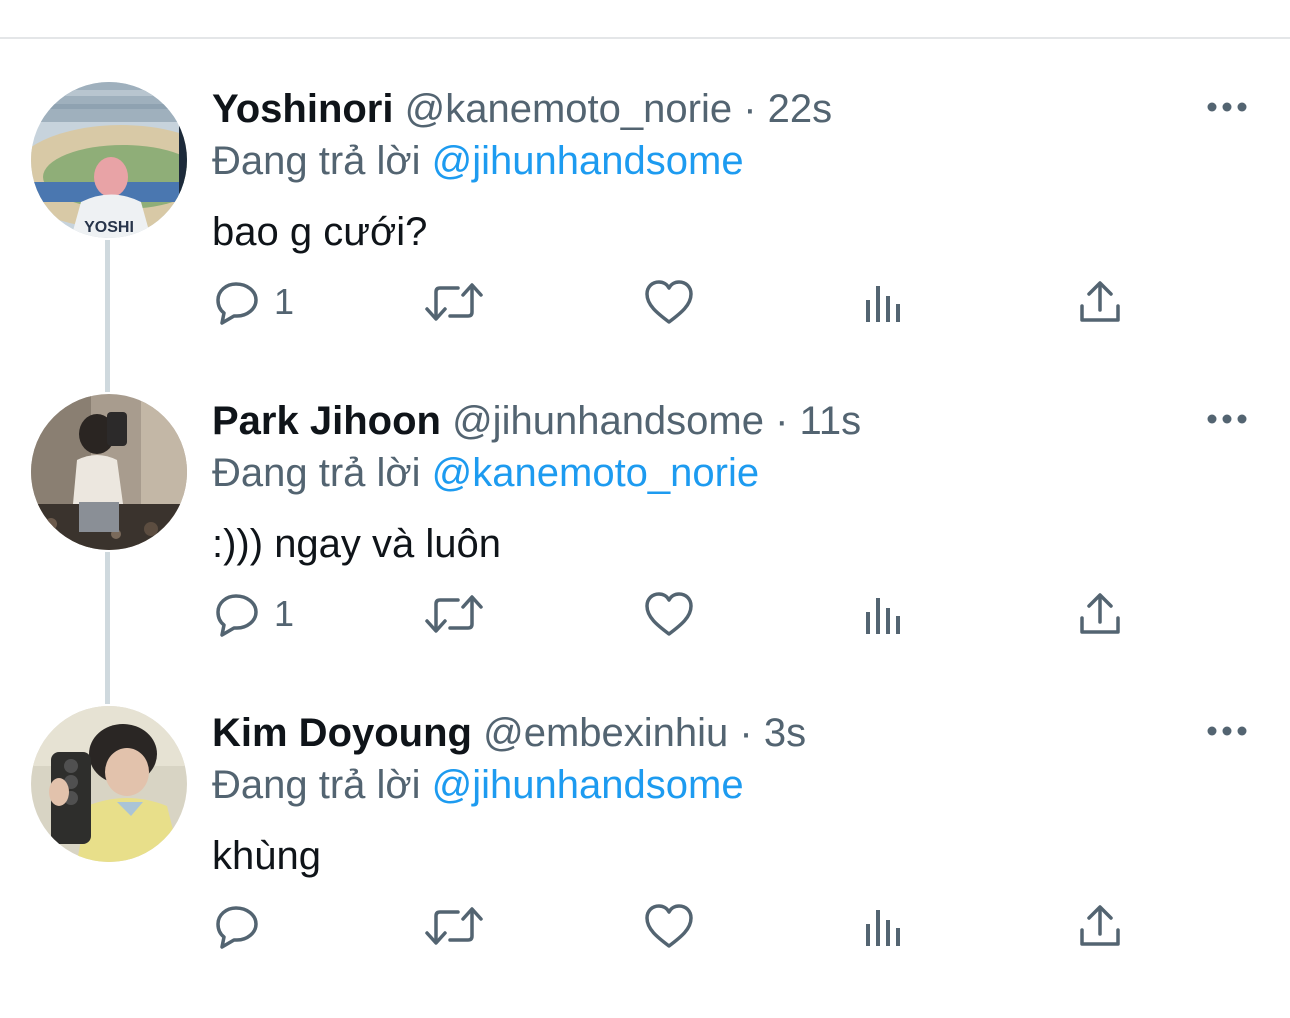  Describe the element at coordinates (357, 544) in the screenshot. I see `tweet-text: :))) ngay và luôn` at that location.